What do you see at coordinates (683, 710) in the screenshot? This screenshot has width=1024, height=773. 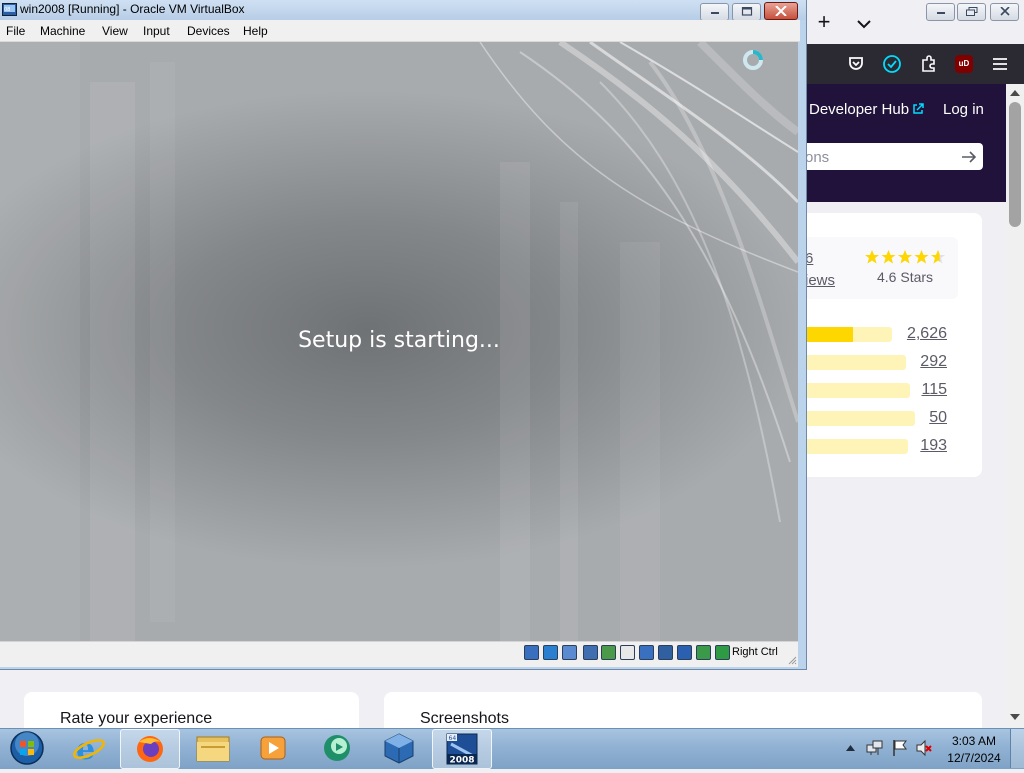 I see `screenshots-card: Screenshots` at bounding box center [683, 710].